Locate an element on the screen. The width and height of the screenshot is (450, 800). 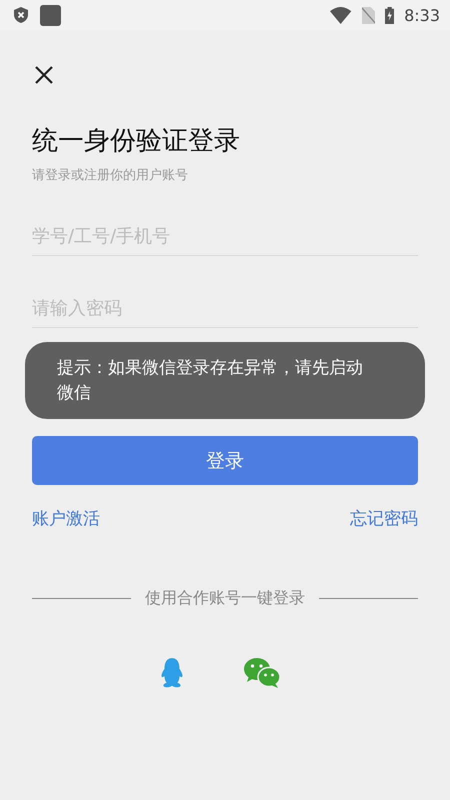
divider-label: 使用合作账号一键登录 is located at coordinates (225, 598).